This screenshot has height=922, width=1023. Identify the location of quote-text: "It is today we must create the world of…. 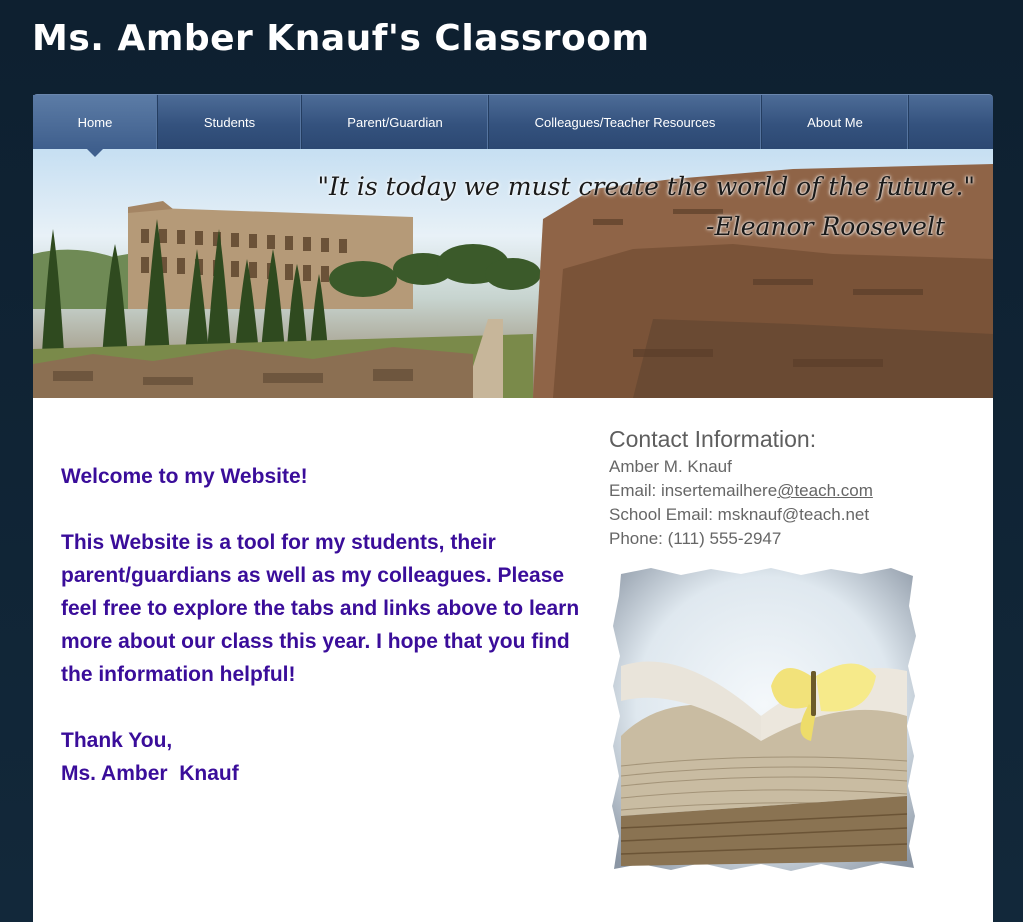
(646, 186).